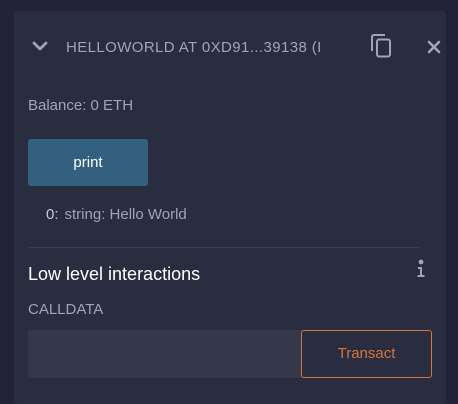 The height and width of the screenshot is (404, 458). Describe the element at coordinates (114, 274) in the screenshot. I see `low-level-title: Low level interactions` at that location.